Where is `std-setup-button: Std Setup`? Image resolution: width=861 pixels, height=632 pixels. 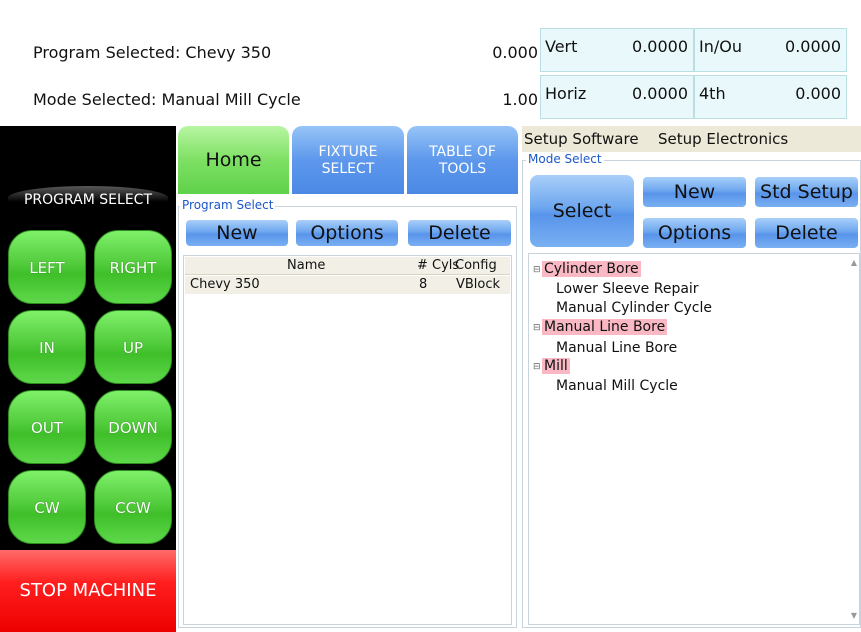
std-setup-button: Std Setup is located at coordinates (806, 192).